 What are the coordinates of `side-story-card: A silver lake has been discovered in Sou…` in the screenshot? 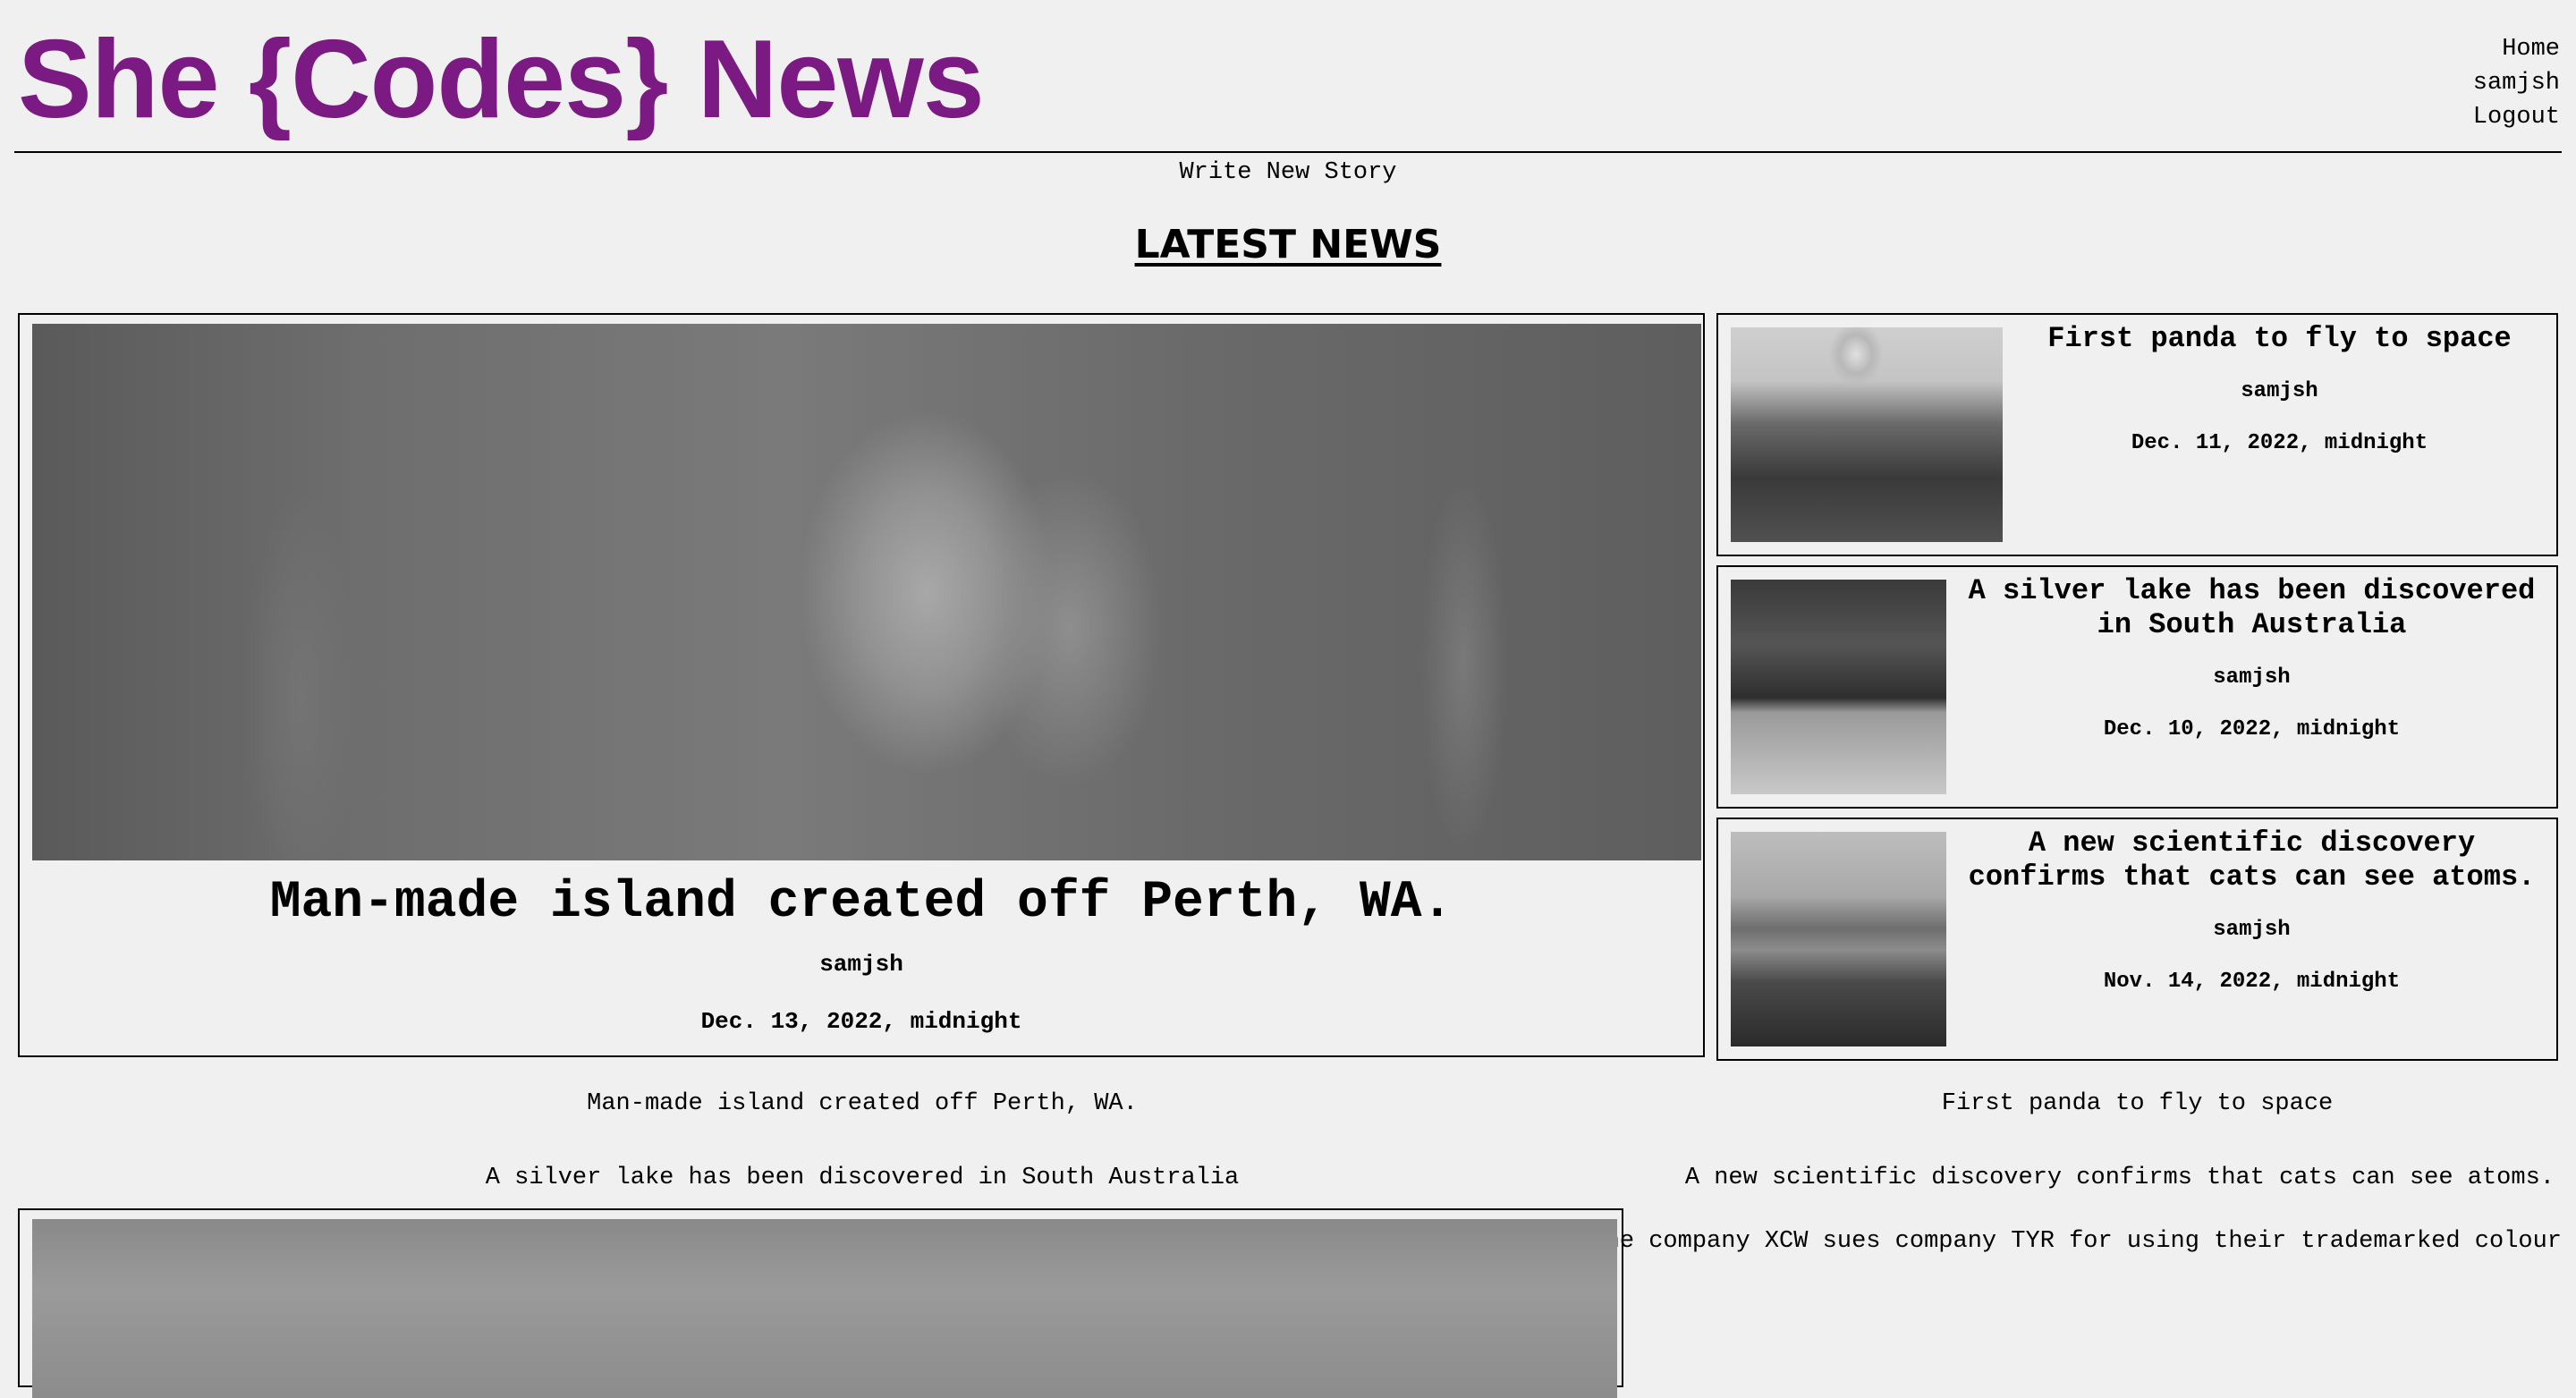 It's located at (2137, 687).